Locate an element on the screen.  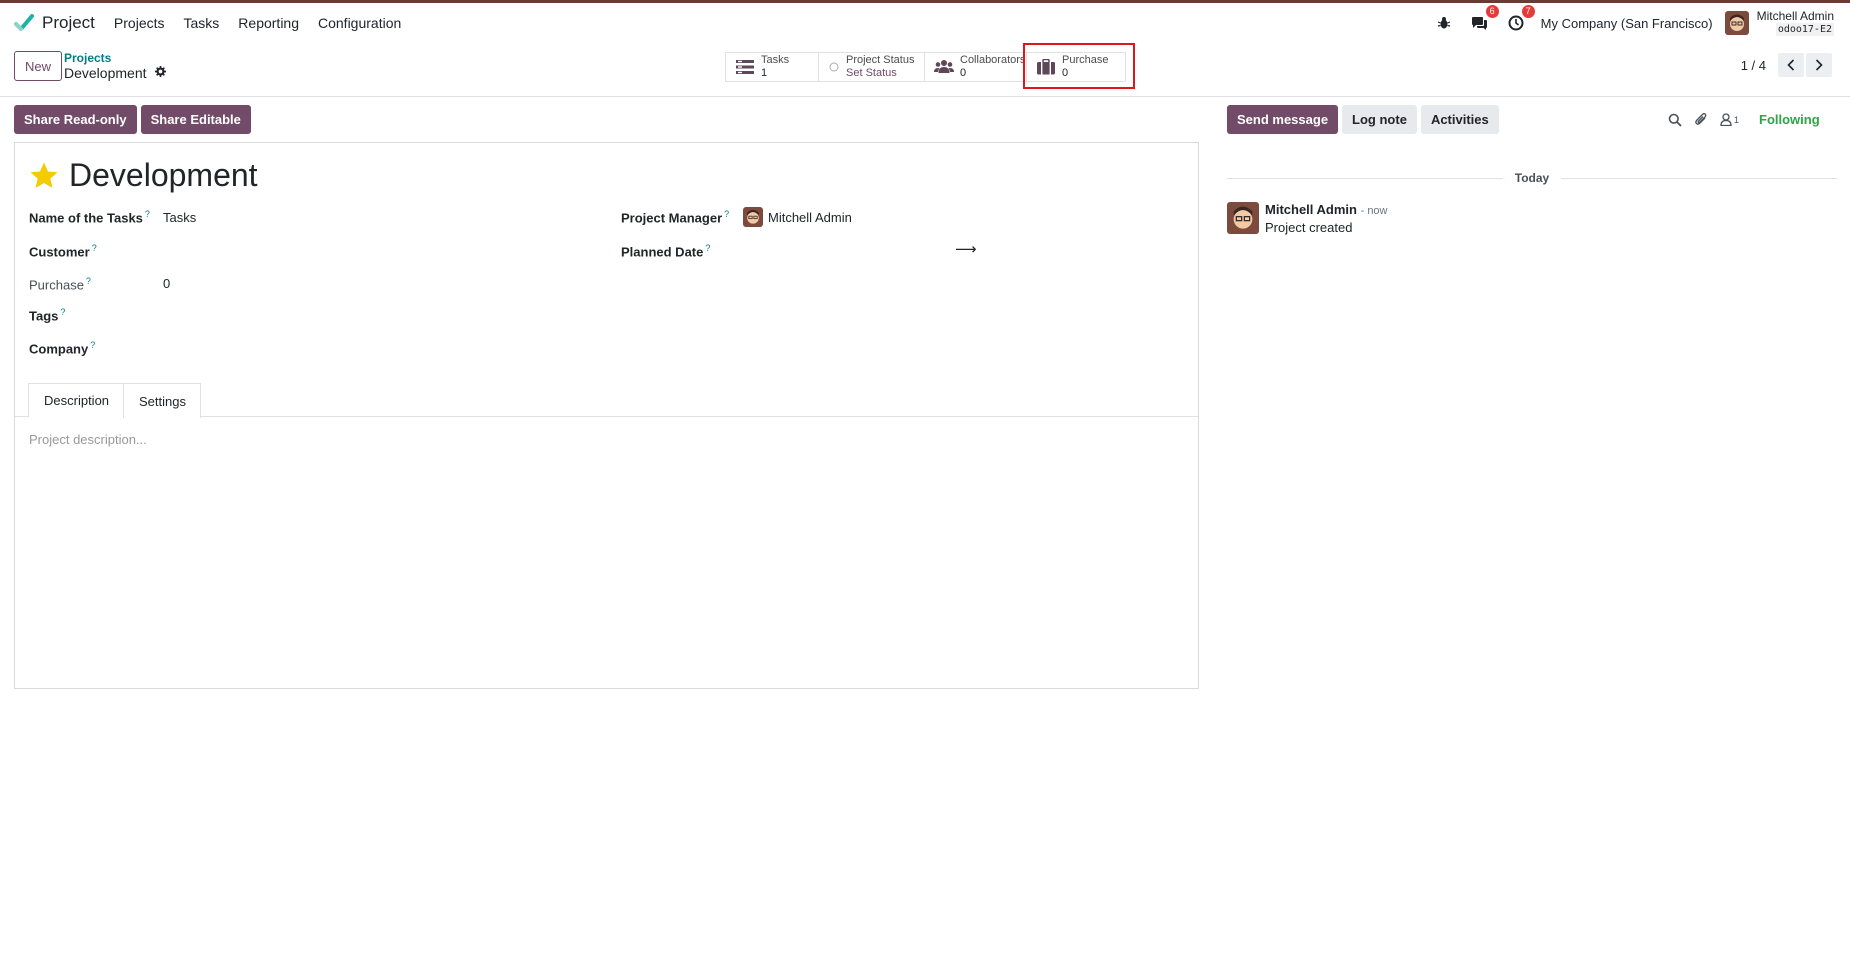
project-manager-name: Mitchell Admin is located at coordinates (810, 217).